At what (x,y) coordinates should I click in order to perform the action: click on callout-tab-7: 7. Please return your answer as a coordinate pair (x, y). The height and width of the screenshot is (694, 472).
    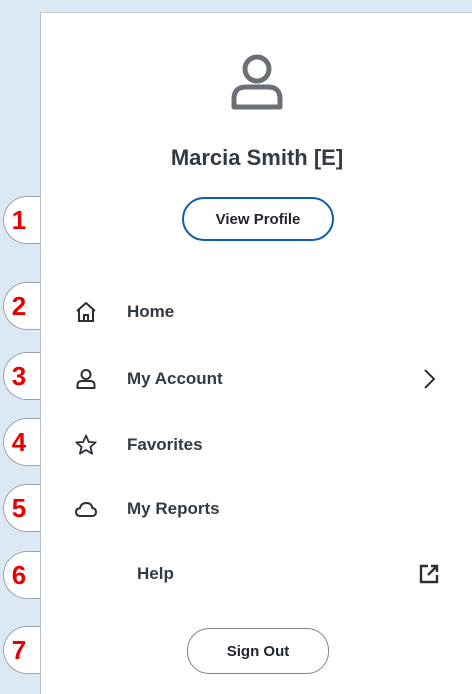
    Looking at the image, I should click on (21, 650).